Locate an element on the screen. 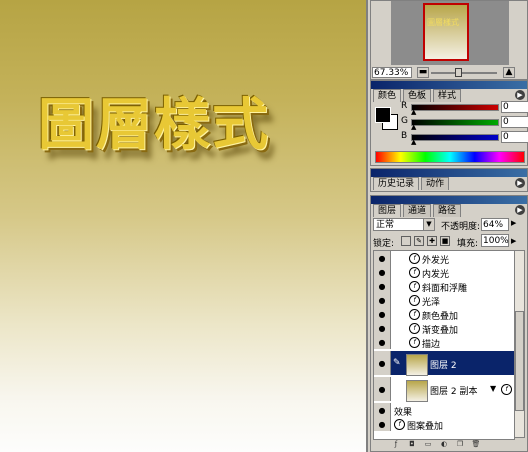 The height and width of the screenshot is (452, 528). history-panel: 历史记录 动作 ▶ is located at coordinates (449, 180).